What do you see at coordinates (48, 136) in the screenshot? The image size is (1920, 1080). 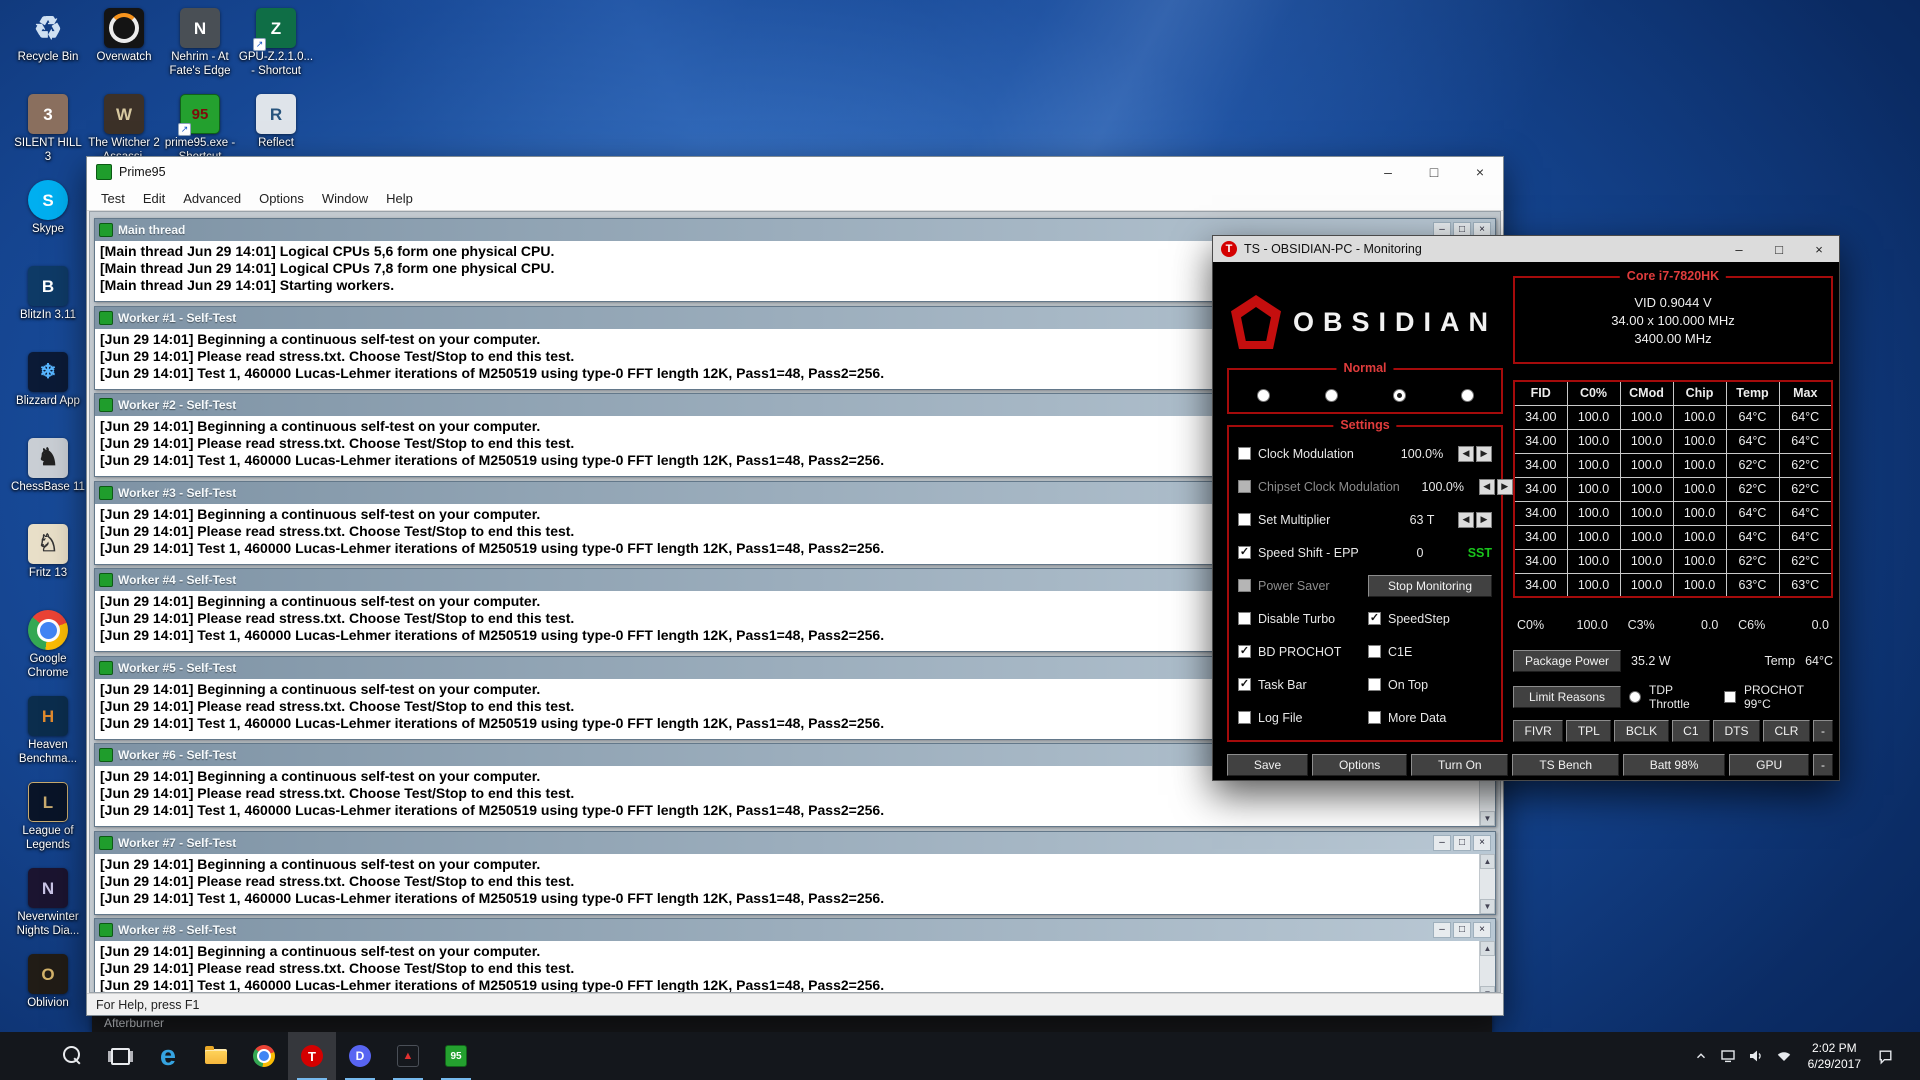 I see `desktop-icon-silent-hill-3: 3 SILENT HILL 3` at bounding box center [48, 136].